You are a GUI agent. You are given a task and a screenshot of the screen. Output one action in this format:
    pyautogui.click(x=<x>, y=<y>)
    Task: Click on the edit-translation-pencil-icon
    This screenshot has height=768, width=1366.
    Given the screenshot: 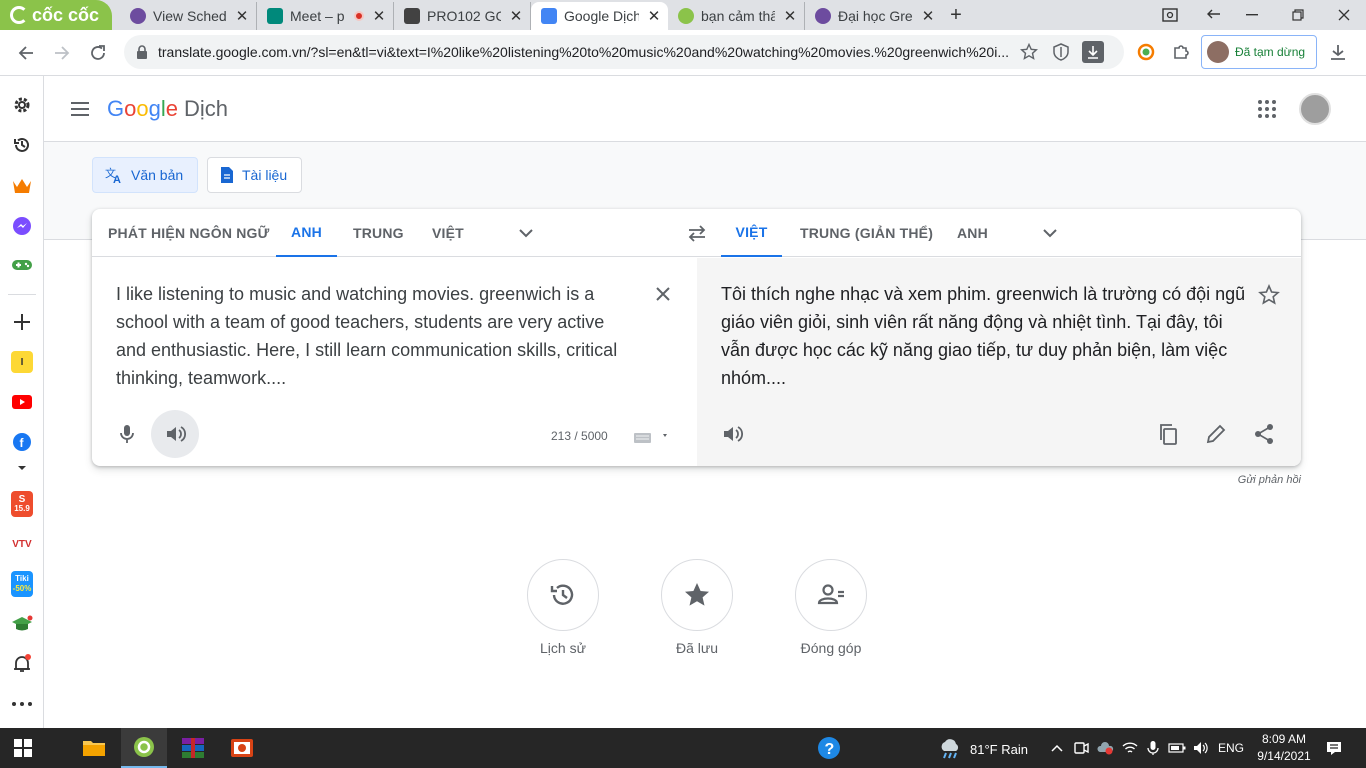 What is the action you would take?
    pyautogui.click(x=1216, y=434)
    